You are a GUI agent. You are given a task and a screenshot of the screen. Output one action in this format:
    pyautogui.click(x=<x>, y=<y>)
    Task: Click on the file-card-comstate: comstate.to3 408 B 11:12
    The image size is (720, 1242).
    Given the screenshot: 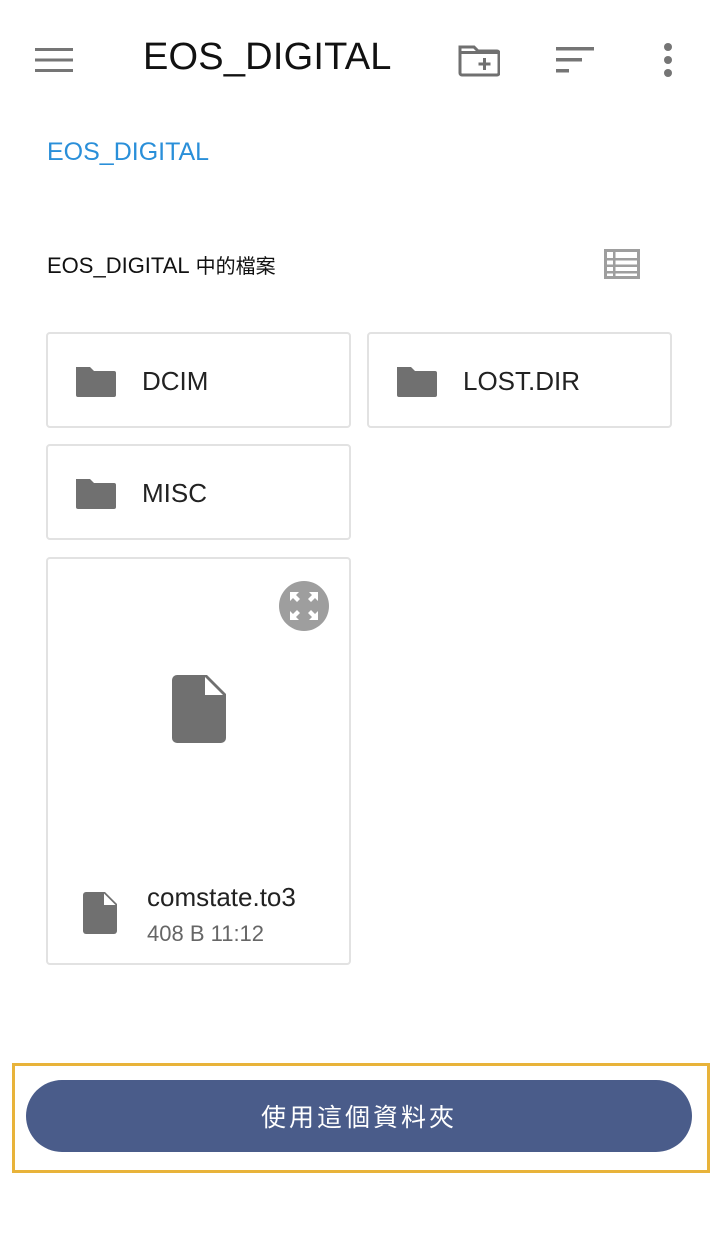 What is the action you would take?
    pyautogui.click(x=198, y=761)
    